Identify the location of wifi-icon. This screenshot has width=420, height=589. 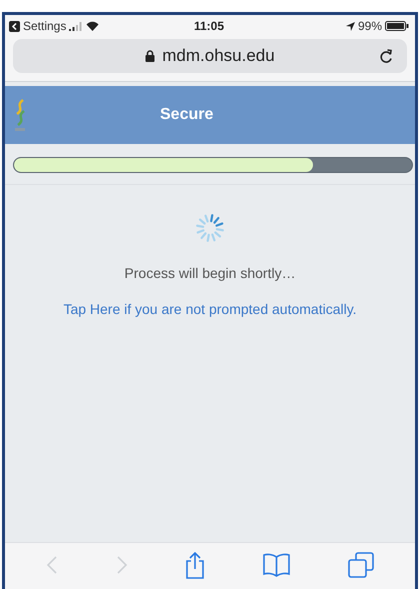
(93, 26).